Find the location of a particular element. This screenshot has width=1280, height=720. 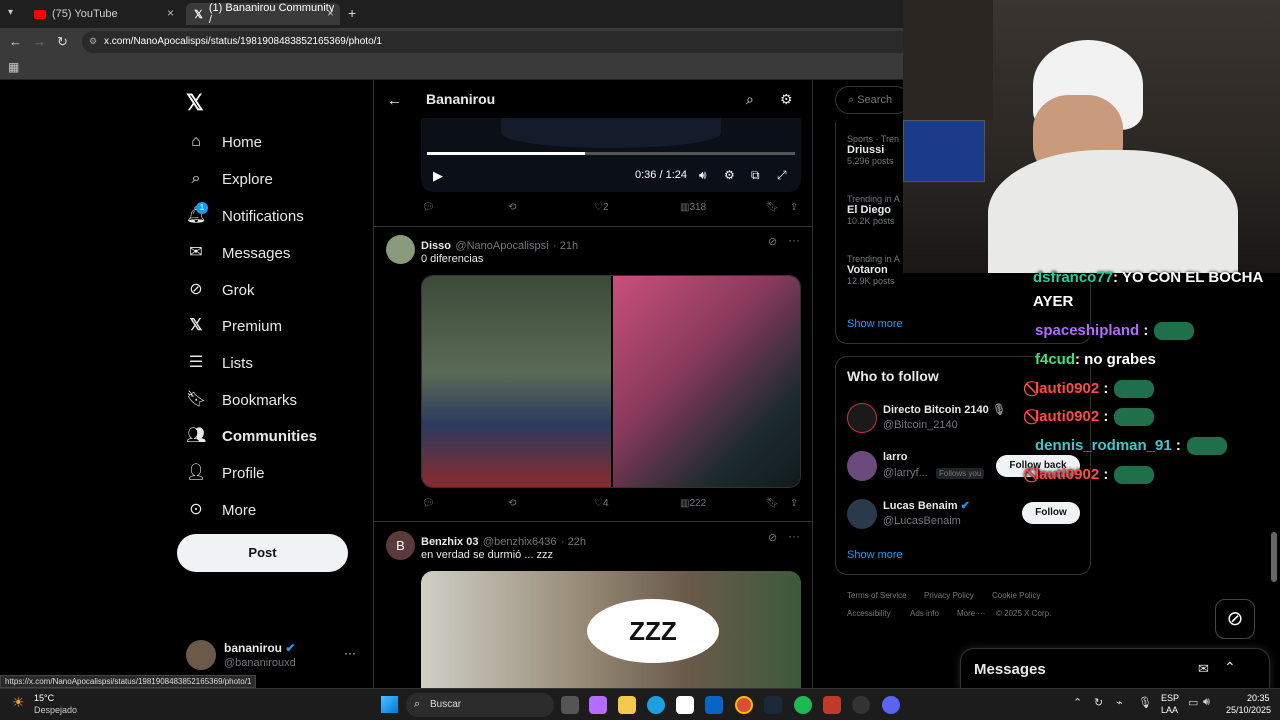

spotify-icon is located at coordinates (803, 705).